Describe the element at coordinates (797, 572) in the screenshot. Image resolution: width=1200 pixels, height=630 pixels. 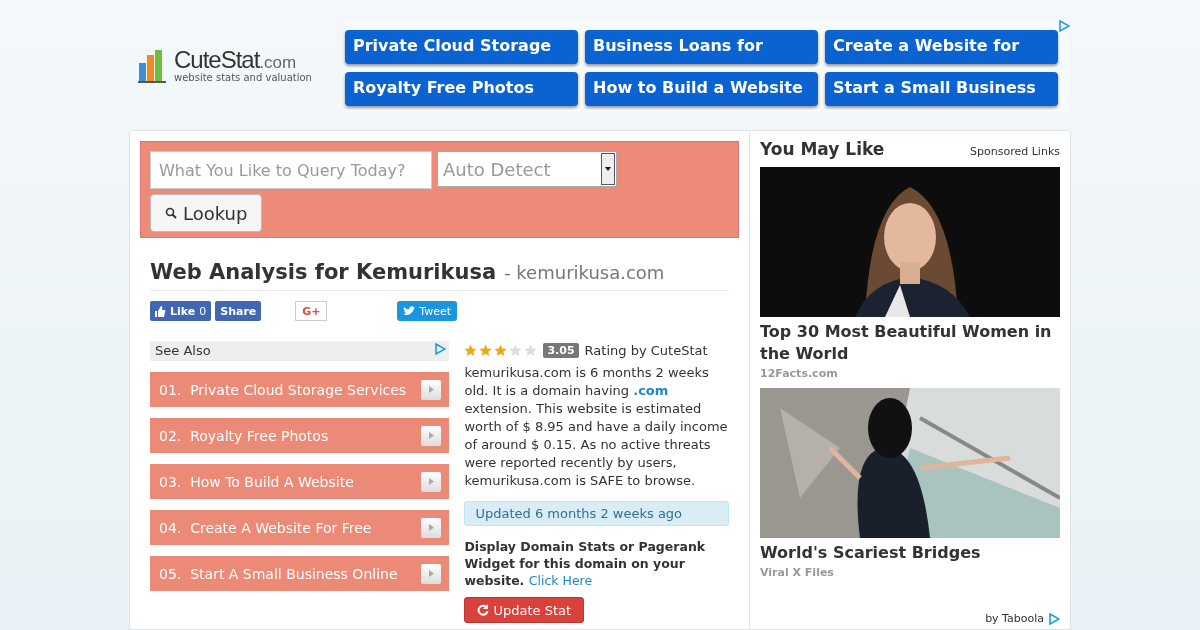
I see `article-source: Viral X Files` at that location.